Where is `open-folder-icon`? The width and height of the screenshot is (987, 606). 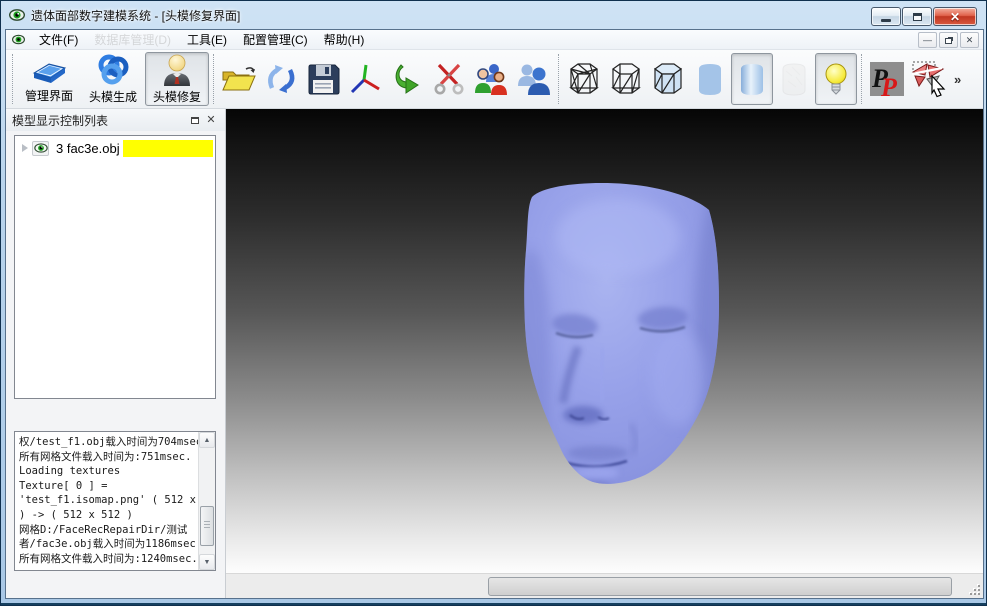 open-folder-icon is located at coordinates (239, 79).